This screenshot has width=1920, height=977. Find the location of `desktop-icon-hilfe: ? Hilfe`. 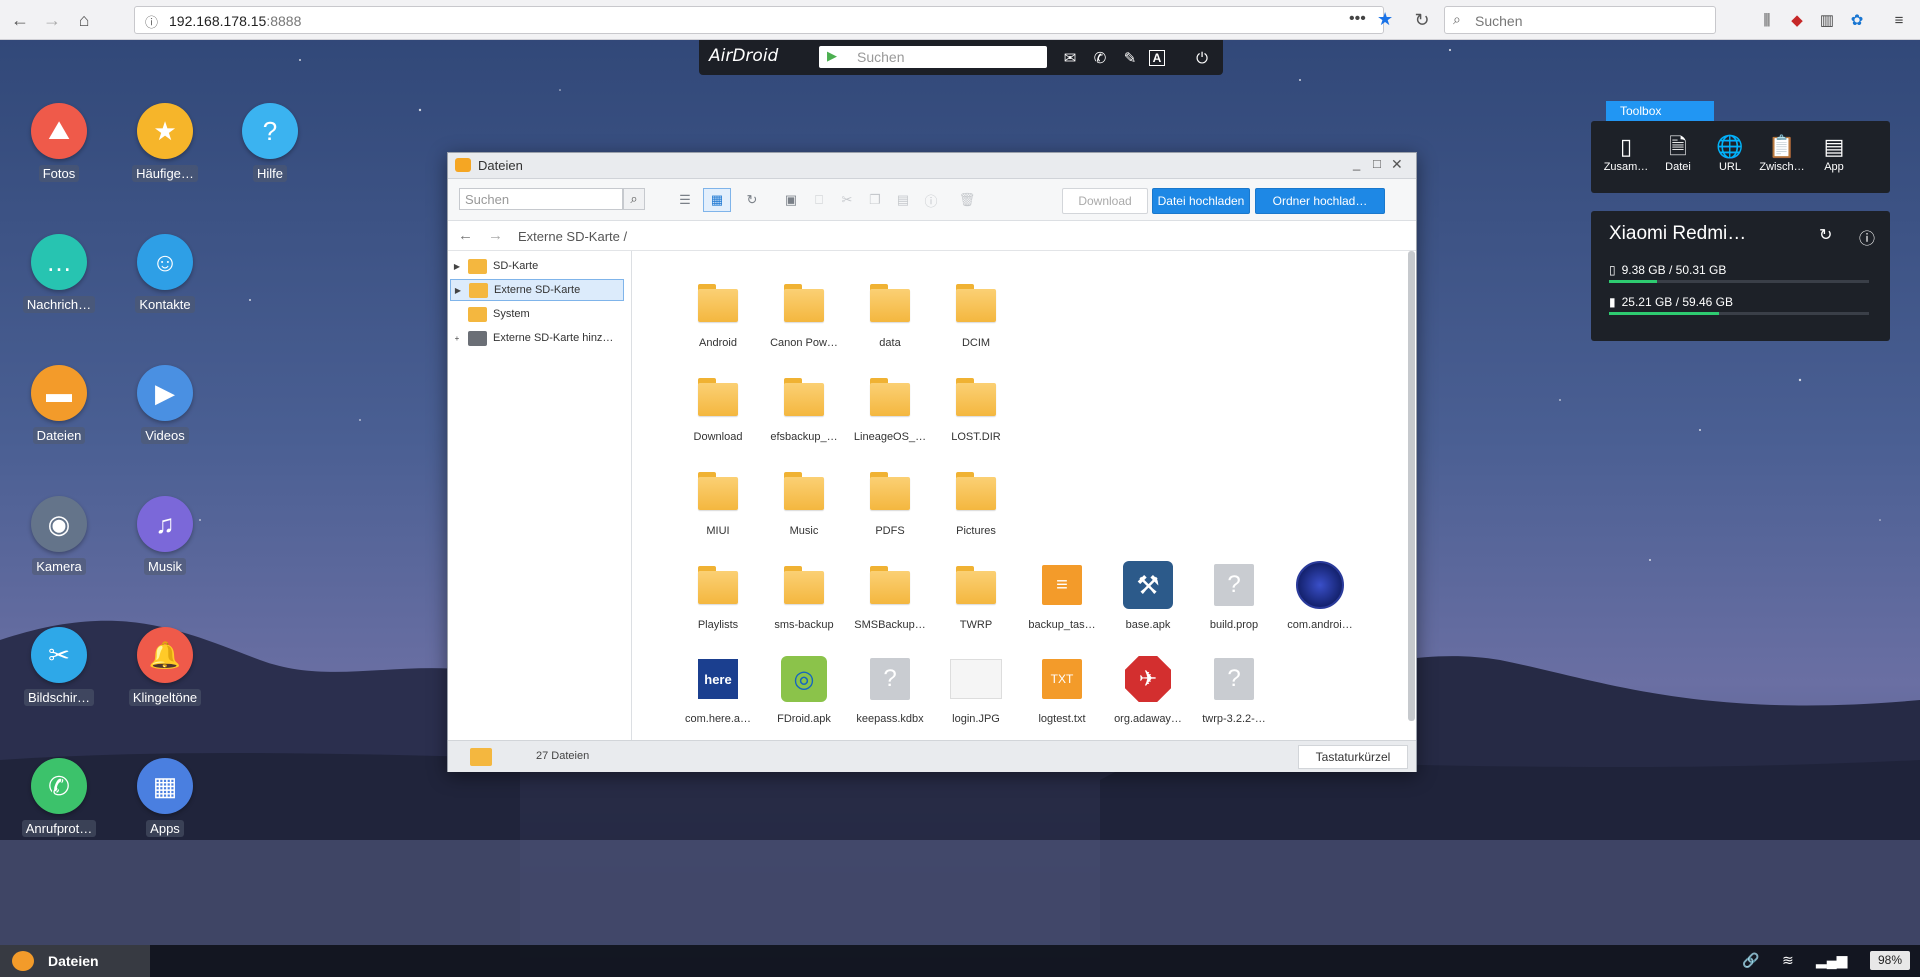

desktop-icon-hilfe: ? Hilfe is located at coordinates (270, 142).